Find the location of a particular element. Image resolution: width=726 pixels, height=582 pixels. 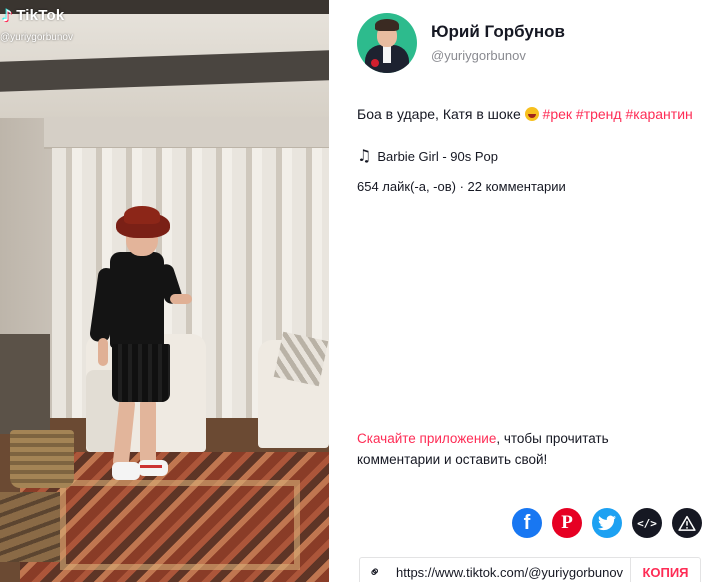

music-title: Barbie Girl - 90s Pop is located at coordinates (438, 156).